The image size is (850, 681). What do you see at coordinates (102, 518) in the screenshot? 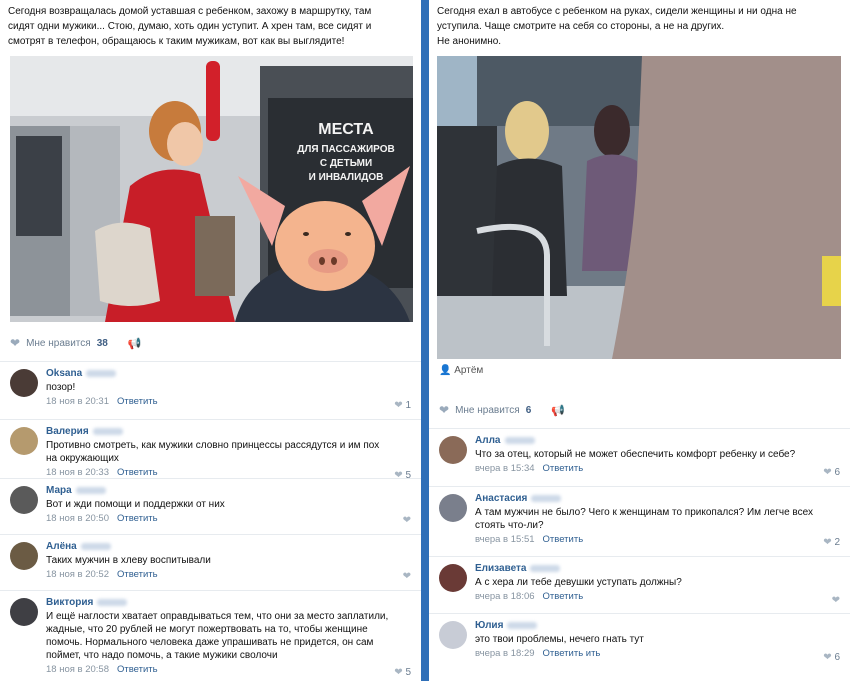
I see `comment-meta: 18 ноя в 20:50 Ответить` at bounding box center [102, 518].